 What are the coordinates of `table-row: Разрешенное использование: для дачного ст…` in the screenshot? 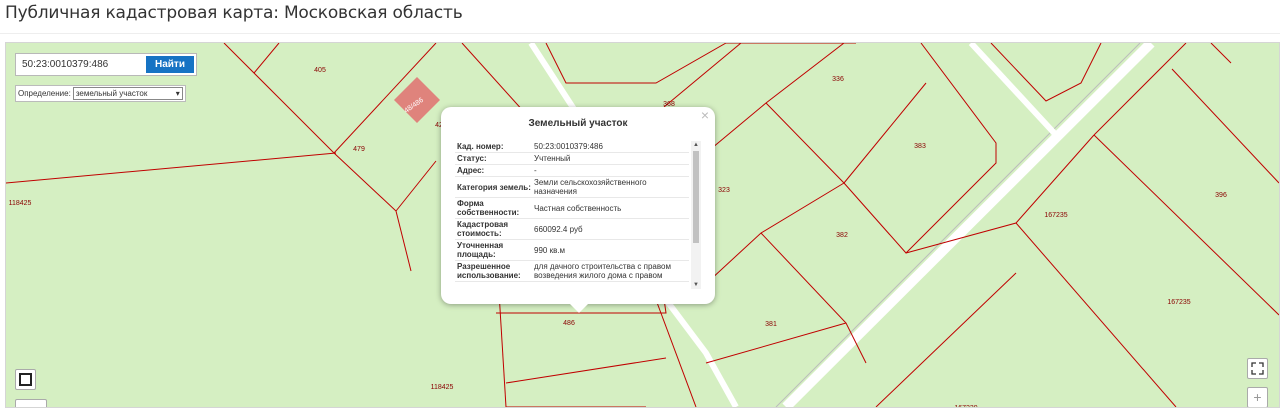 It's located at (572, 271).